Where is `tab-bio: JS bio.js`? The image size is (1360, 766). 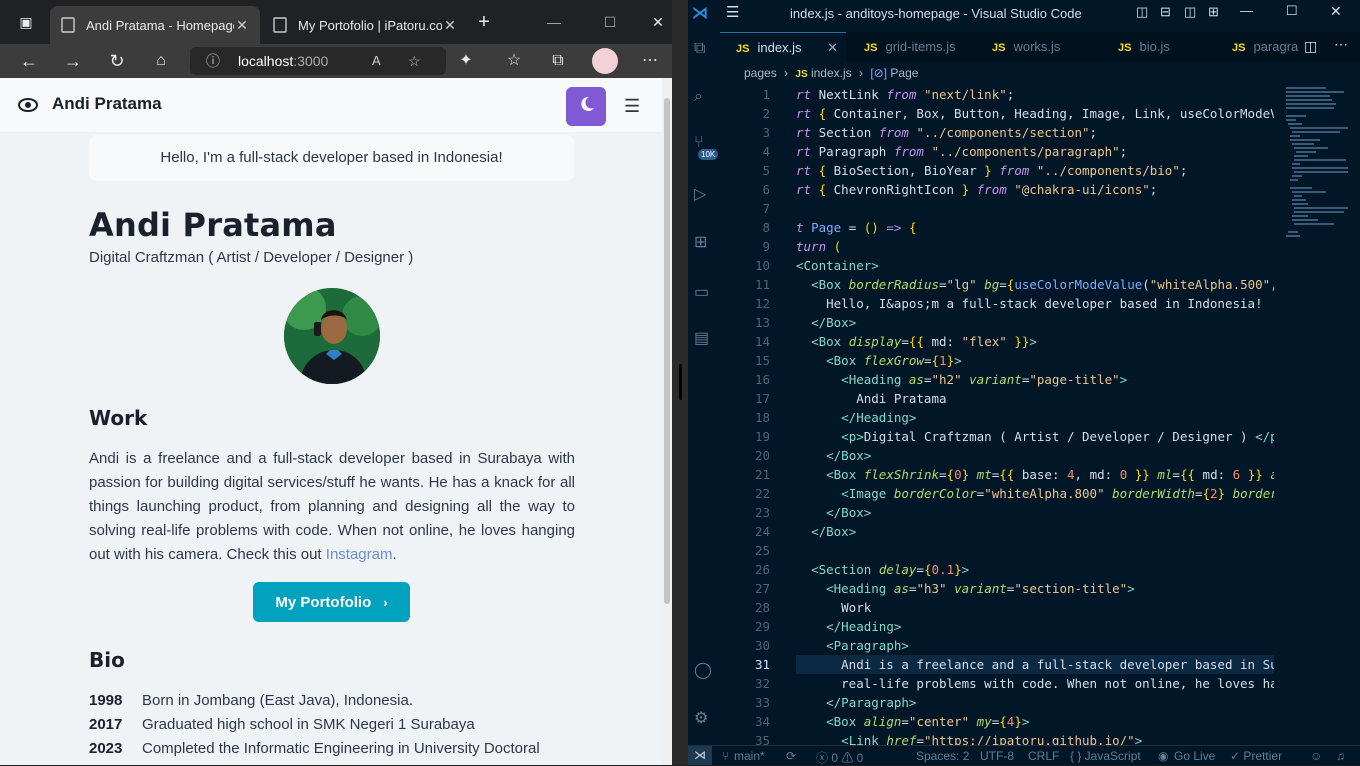
tab-bio: JS bio.js is located at coordinates (1158, 47).